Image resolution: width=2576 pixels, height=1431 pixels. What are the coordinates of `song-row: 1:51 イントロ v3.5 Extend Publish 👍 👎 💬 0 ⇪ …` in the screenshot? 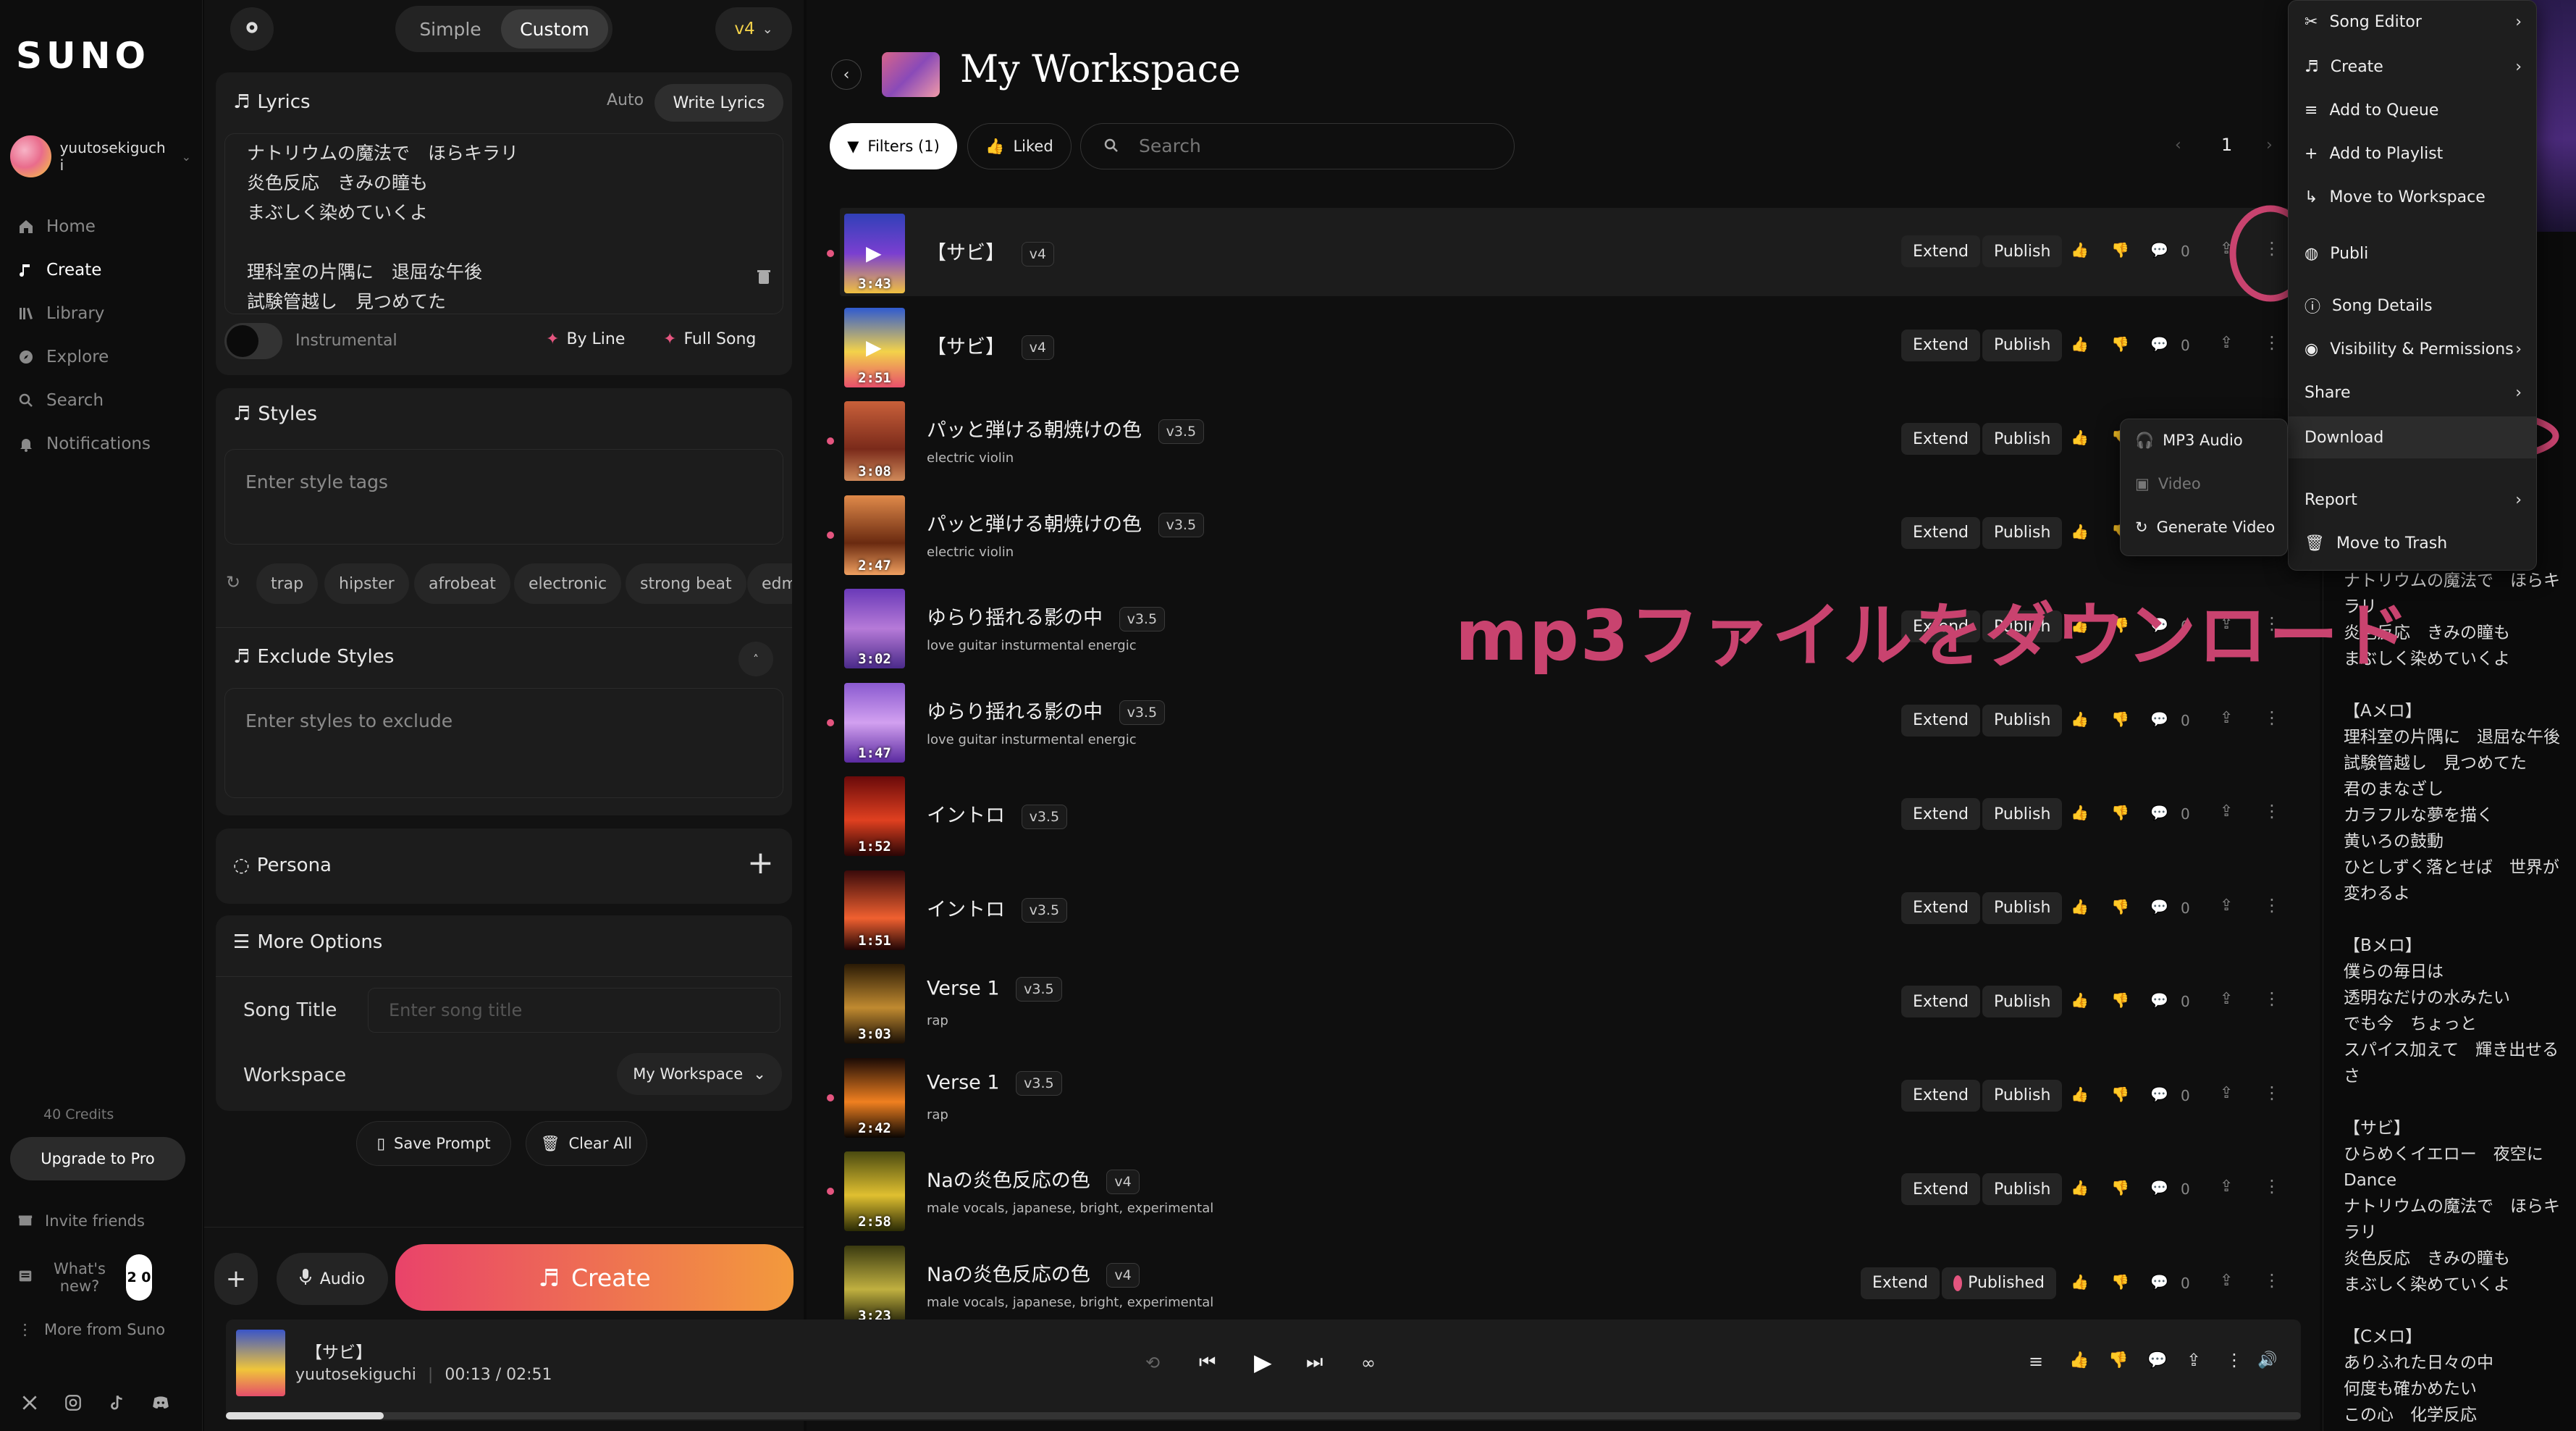 It's located at (1567, 909).